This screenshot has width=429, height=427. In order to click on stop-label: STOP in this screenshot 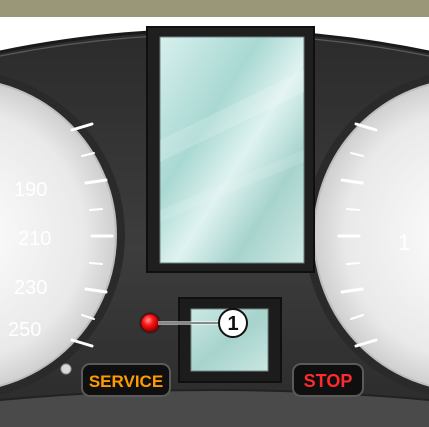, I will do `click(328, 381)`.